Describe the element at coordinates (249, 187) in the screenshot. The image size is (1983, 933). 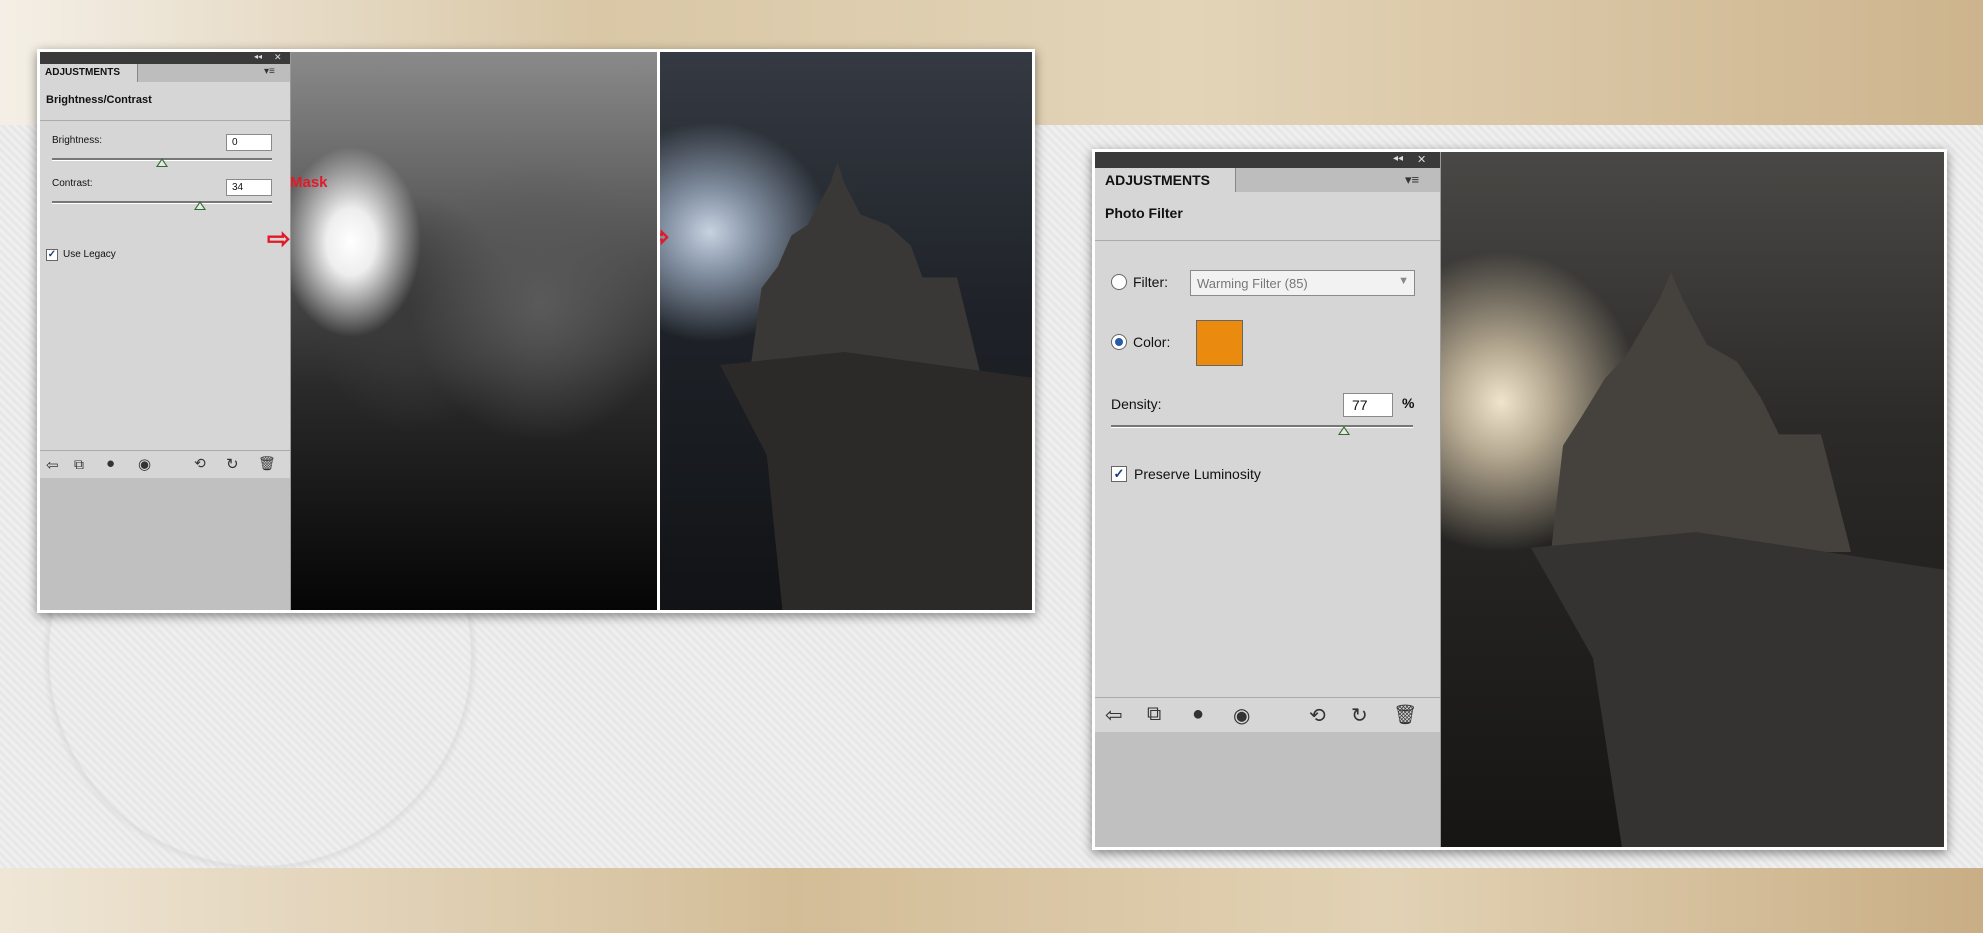
I see `contrast-field: 34` at that location.